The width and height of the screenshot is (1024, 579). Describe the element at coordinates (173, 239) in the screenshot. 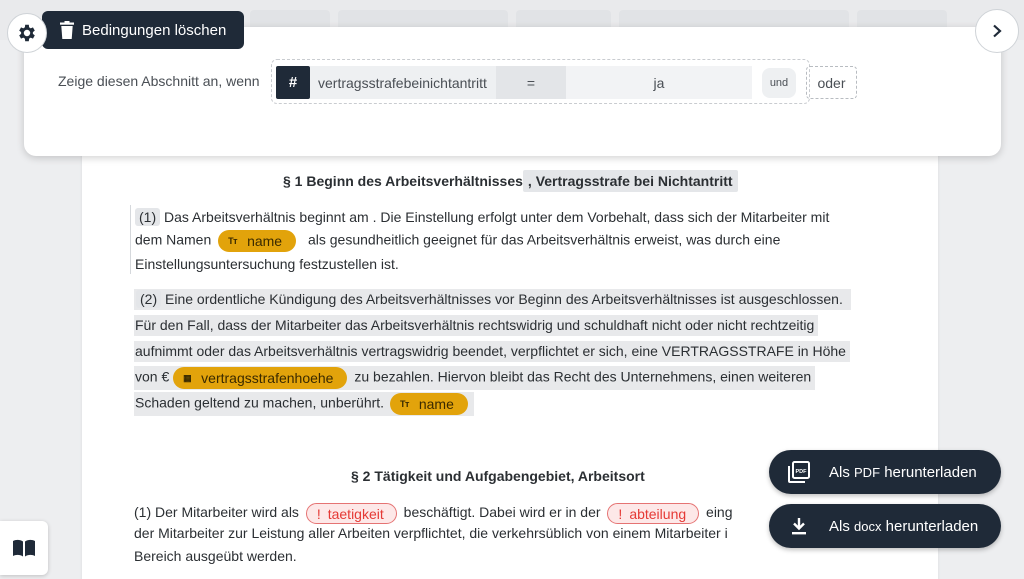

I see `paragraph-text: dem Namen` at that location.